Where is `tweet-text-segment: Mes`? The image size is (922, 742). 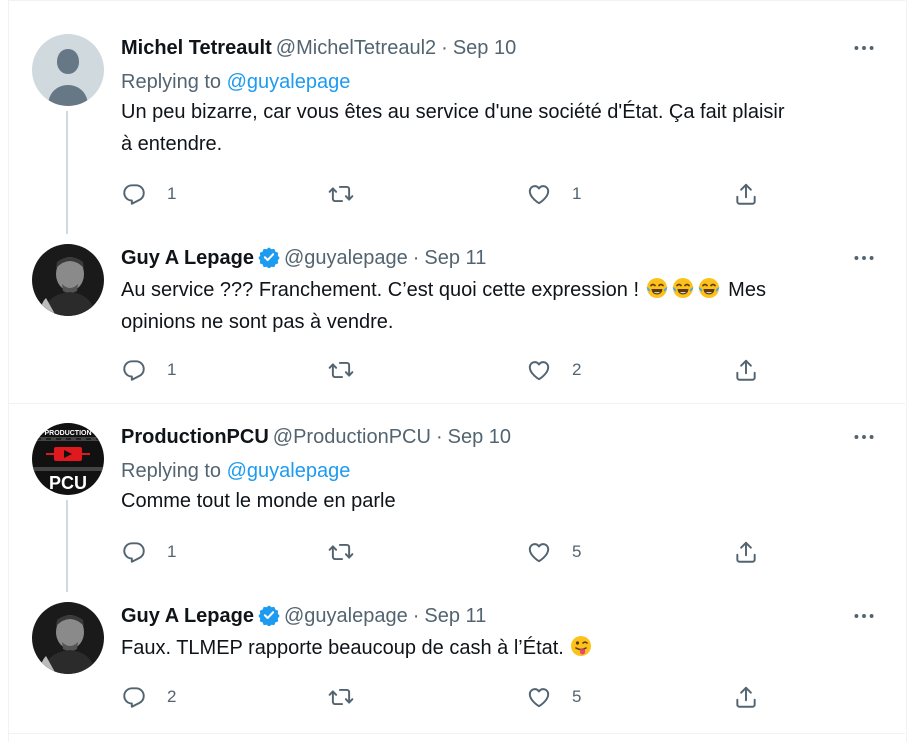
tweet-text-segment: Mes is located at coordinates (747, 290).